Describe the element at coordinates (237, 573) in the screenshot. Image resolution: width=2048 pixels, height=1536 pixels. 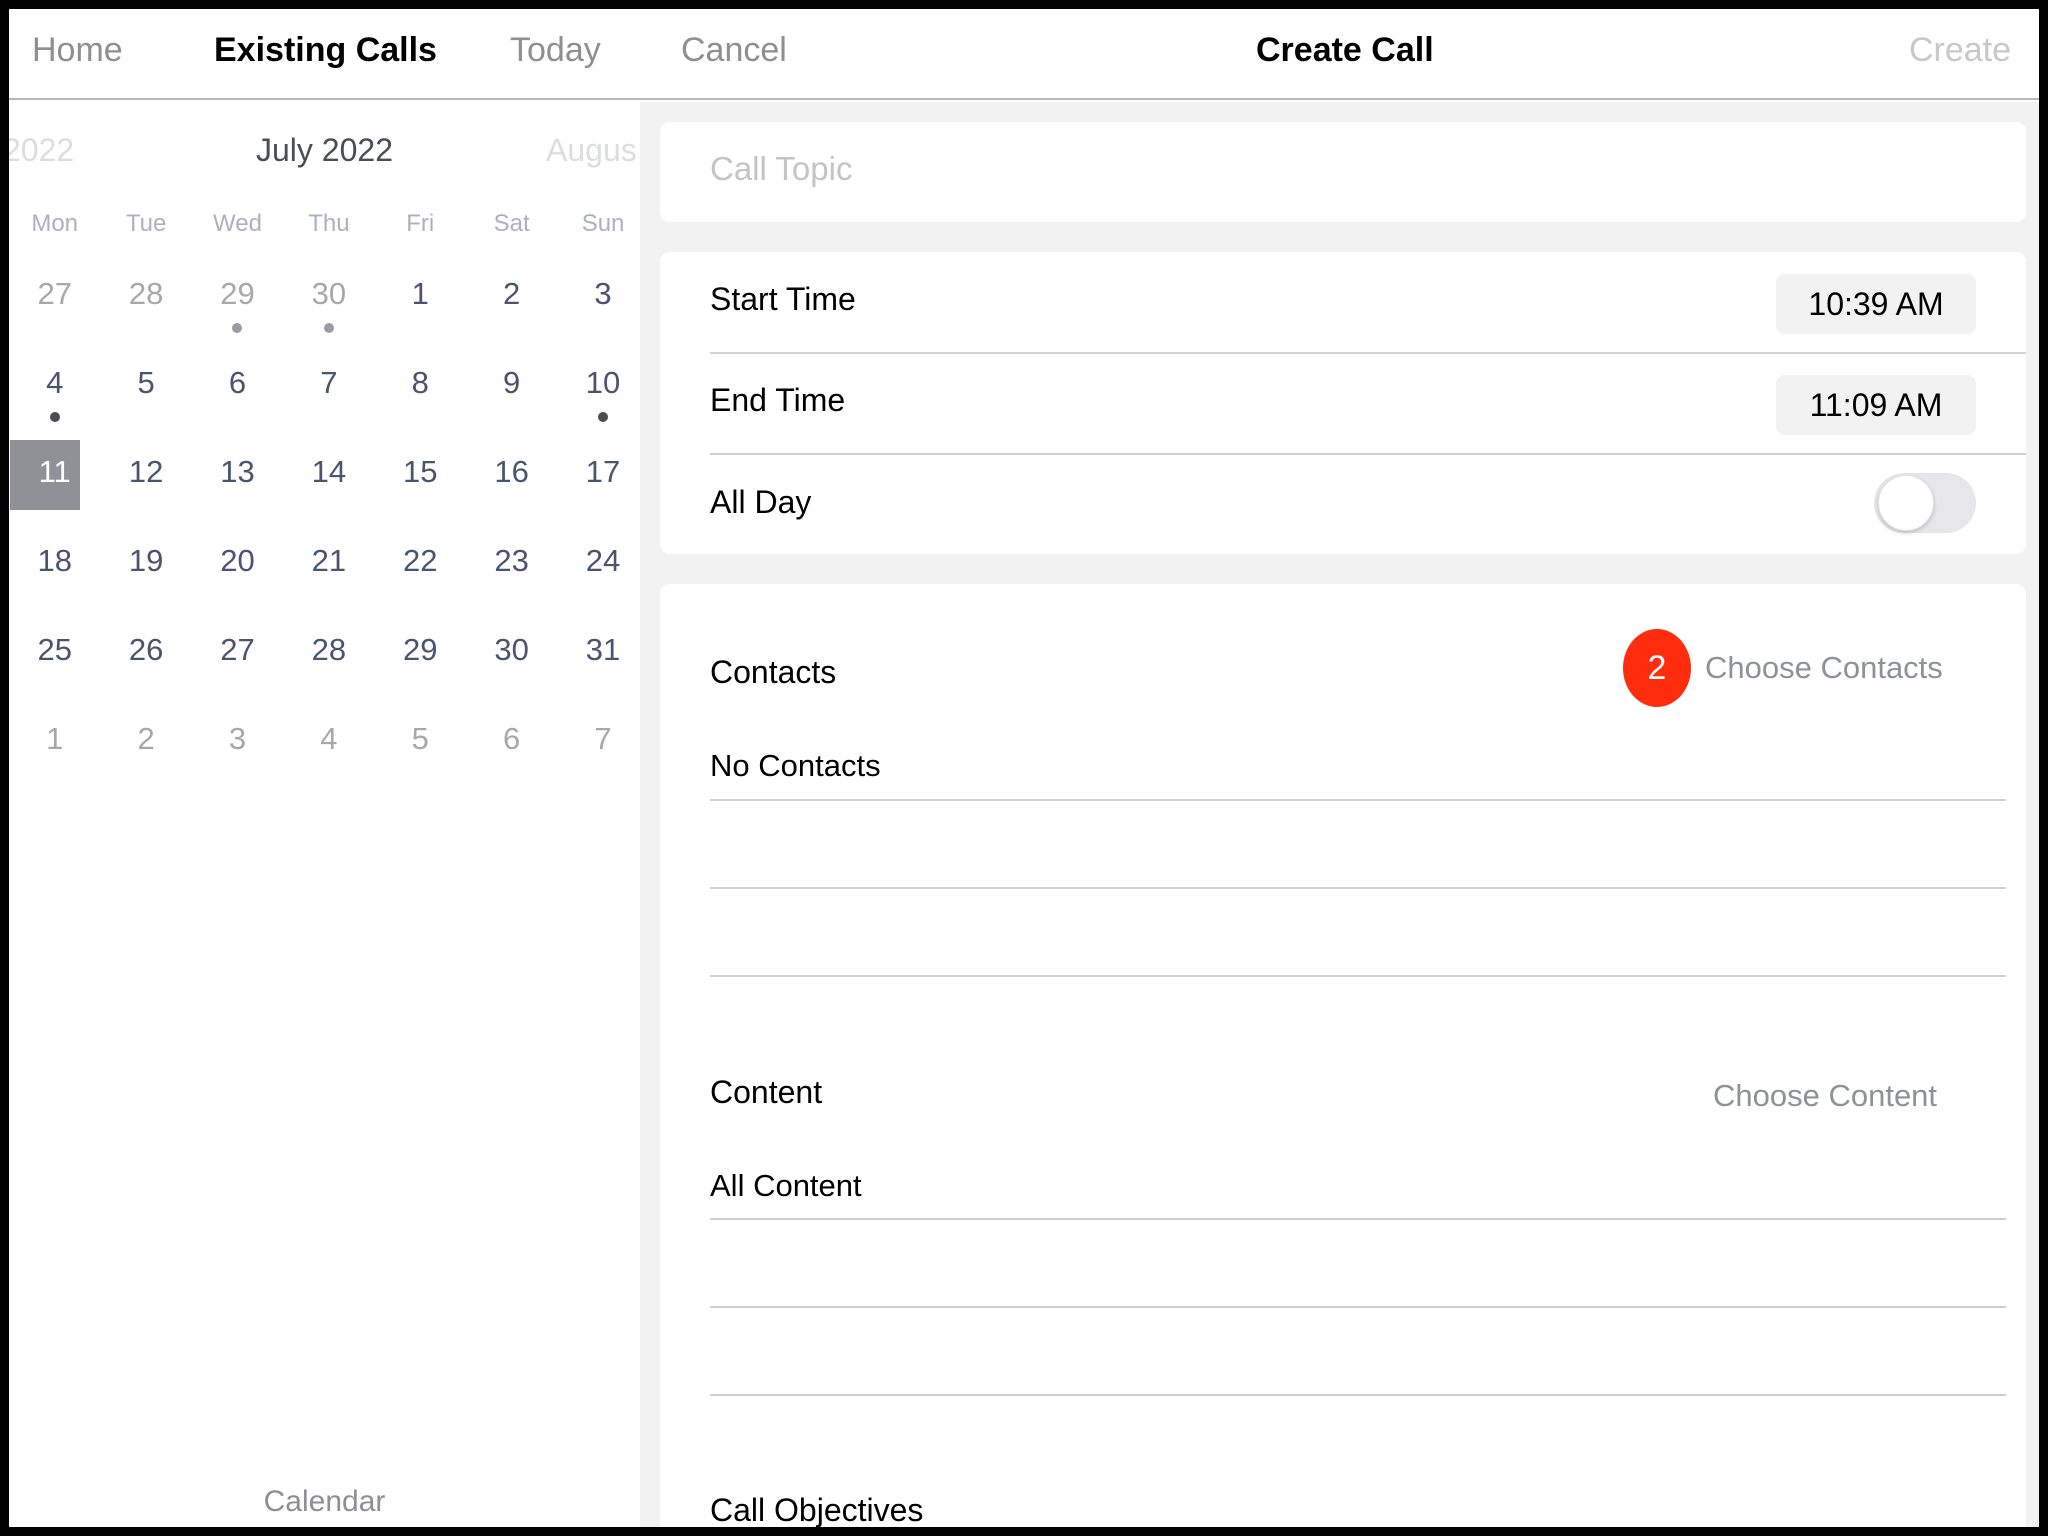
I see `calendar-day: 20` at that location.